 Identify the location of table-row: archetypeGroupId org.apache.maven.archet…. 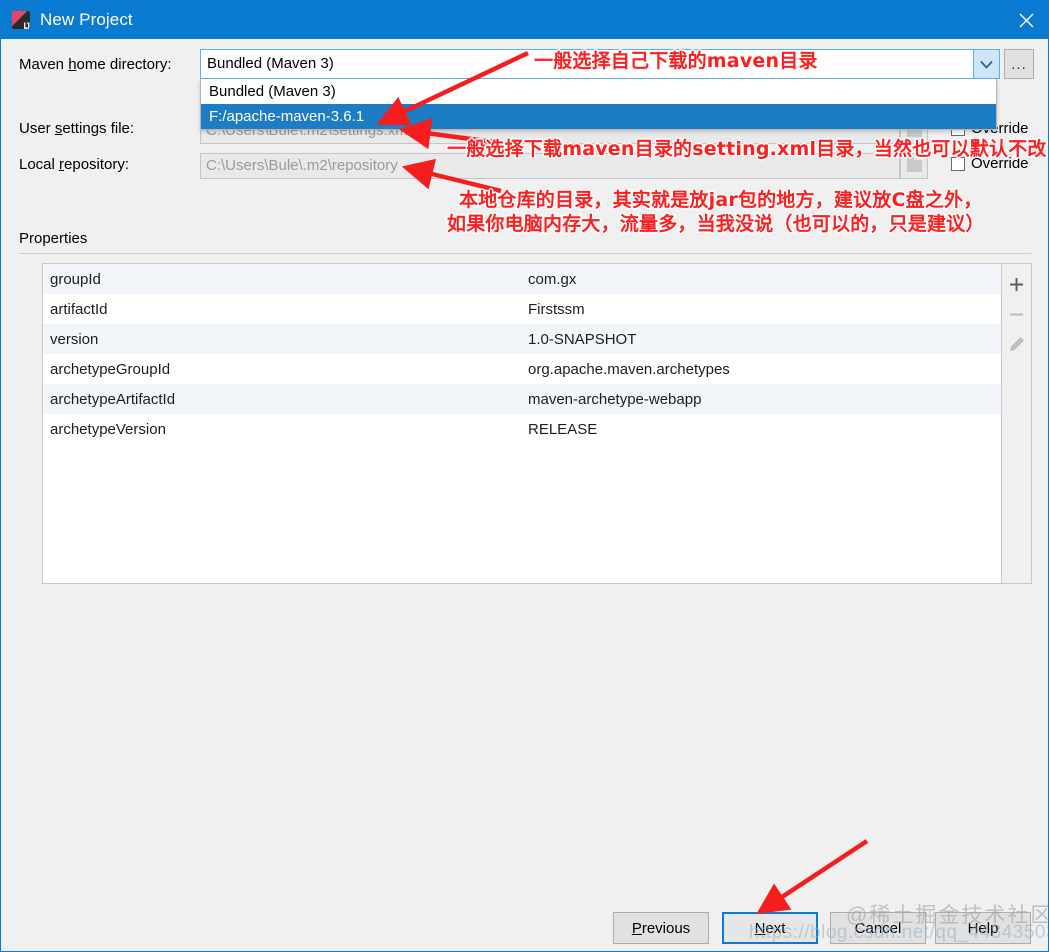
(522, 369).